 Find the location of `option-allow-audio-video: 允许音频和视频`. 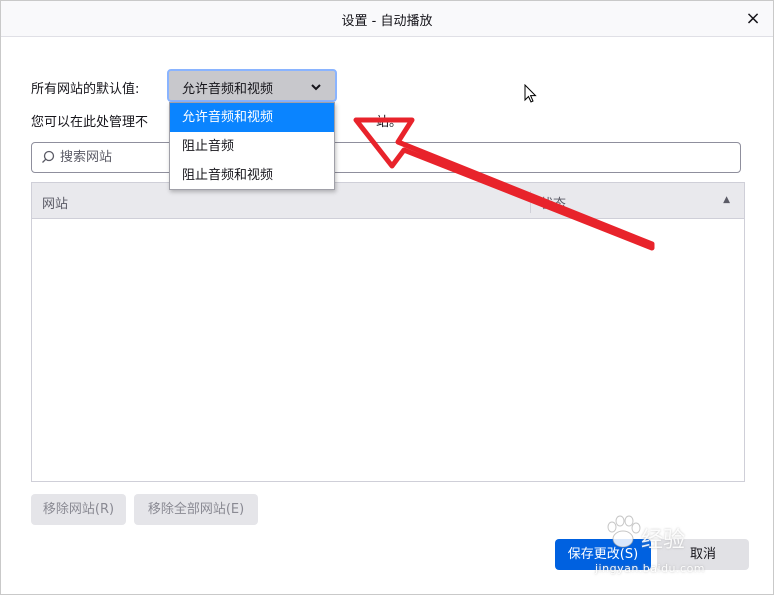

option-allow-audio-video: 允许音频和视频 is located at coordinates (252, 117).